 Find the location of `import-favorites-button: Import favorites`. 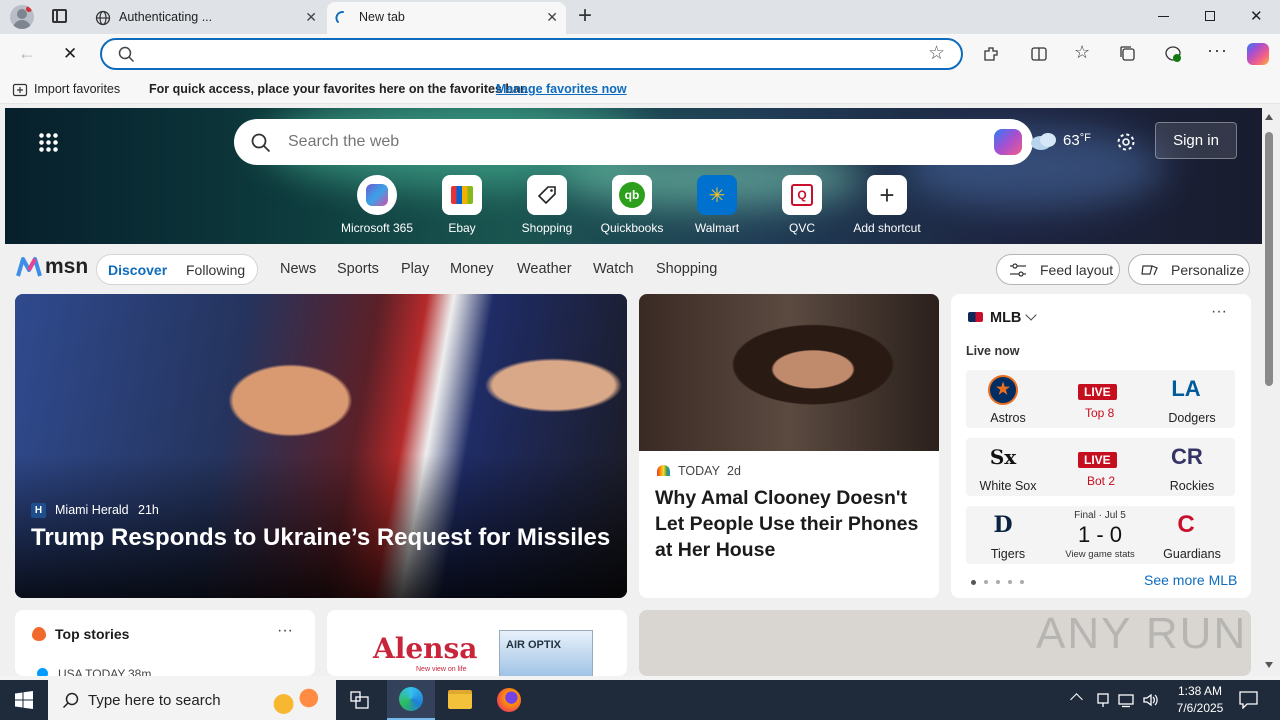

import-favorites-button: Import favorites is located at coordinates (77, 89).